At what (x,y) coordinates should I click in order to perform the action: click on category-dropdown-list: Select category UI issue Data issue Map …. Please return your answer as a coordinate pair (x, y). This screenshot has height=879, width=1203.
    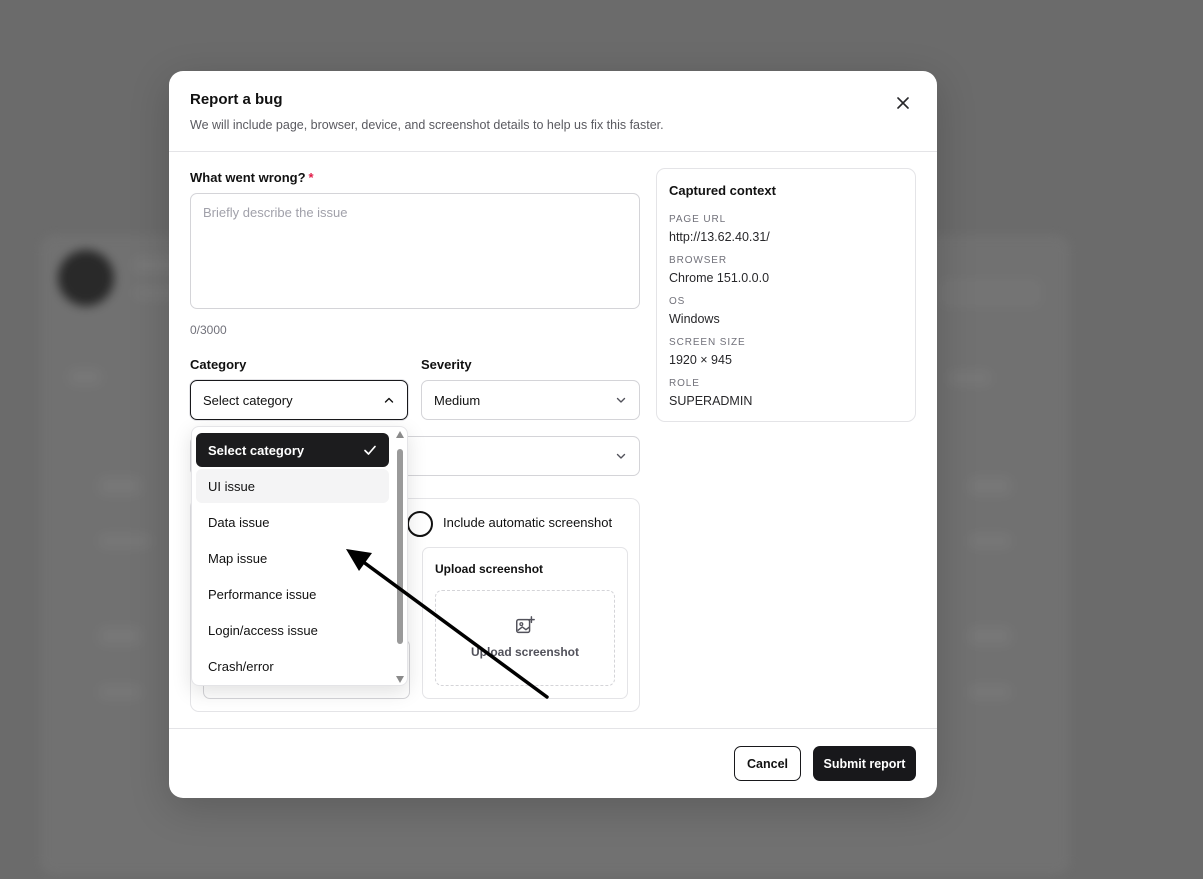
    Looking at the image, I should click on (299, 556).